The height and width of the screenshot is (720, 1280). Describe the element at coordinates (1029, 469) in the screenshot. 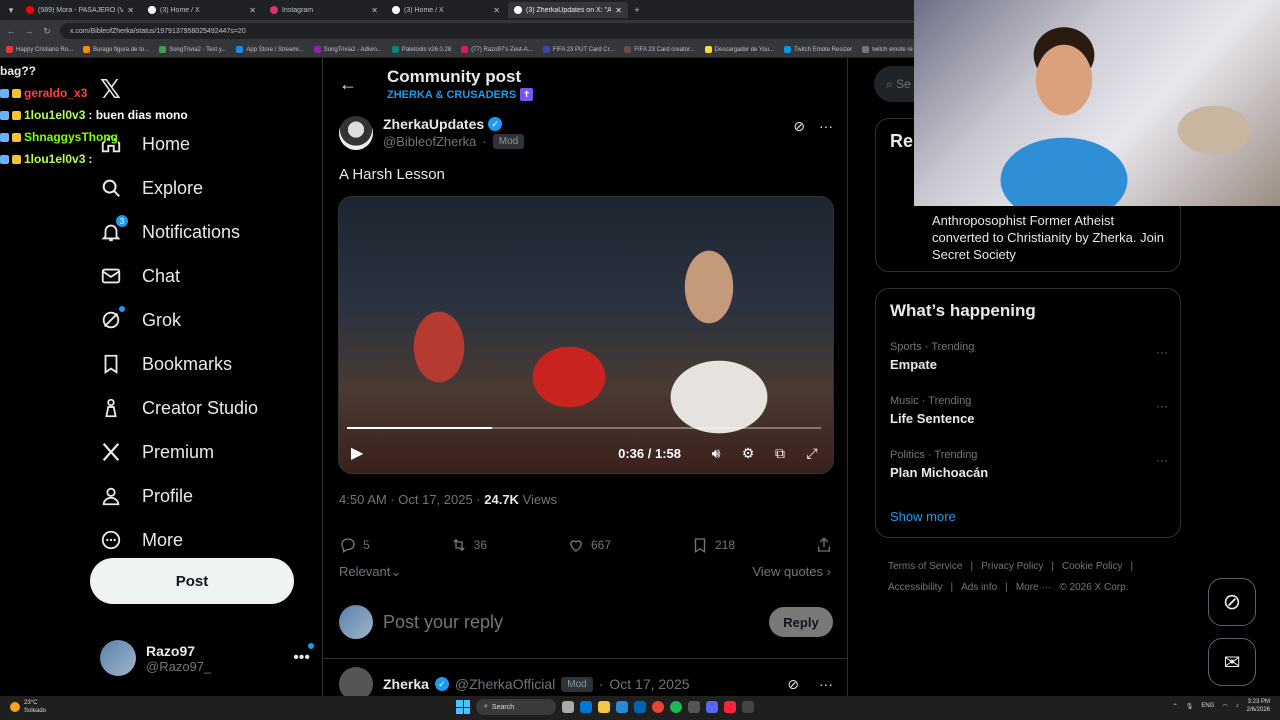

I see `trend-item: Politics · Trending Plan Michoacán ···` at that location.